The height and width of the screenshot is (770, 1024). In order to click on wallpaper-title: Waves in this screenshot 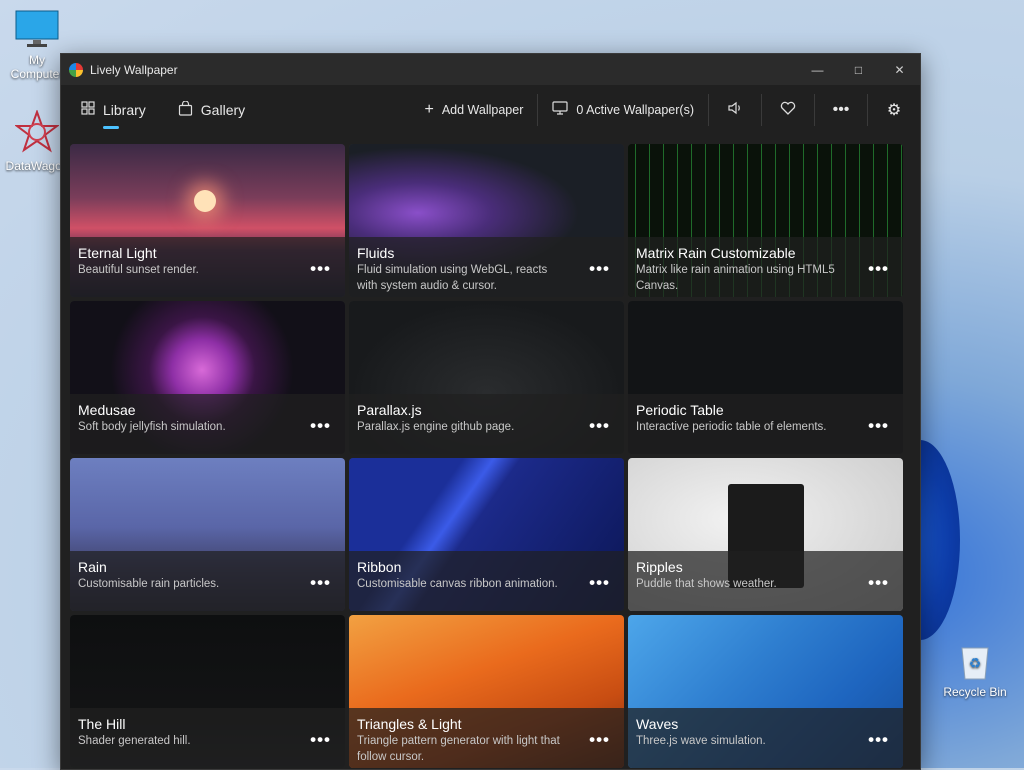, I will do `click(657, 724)`.